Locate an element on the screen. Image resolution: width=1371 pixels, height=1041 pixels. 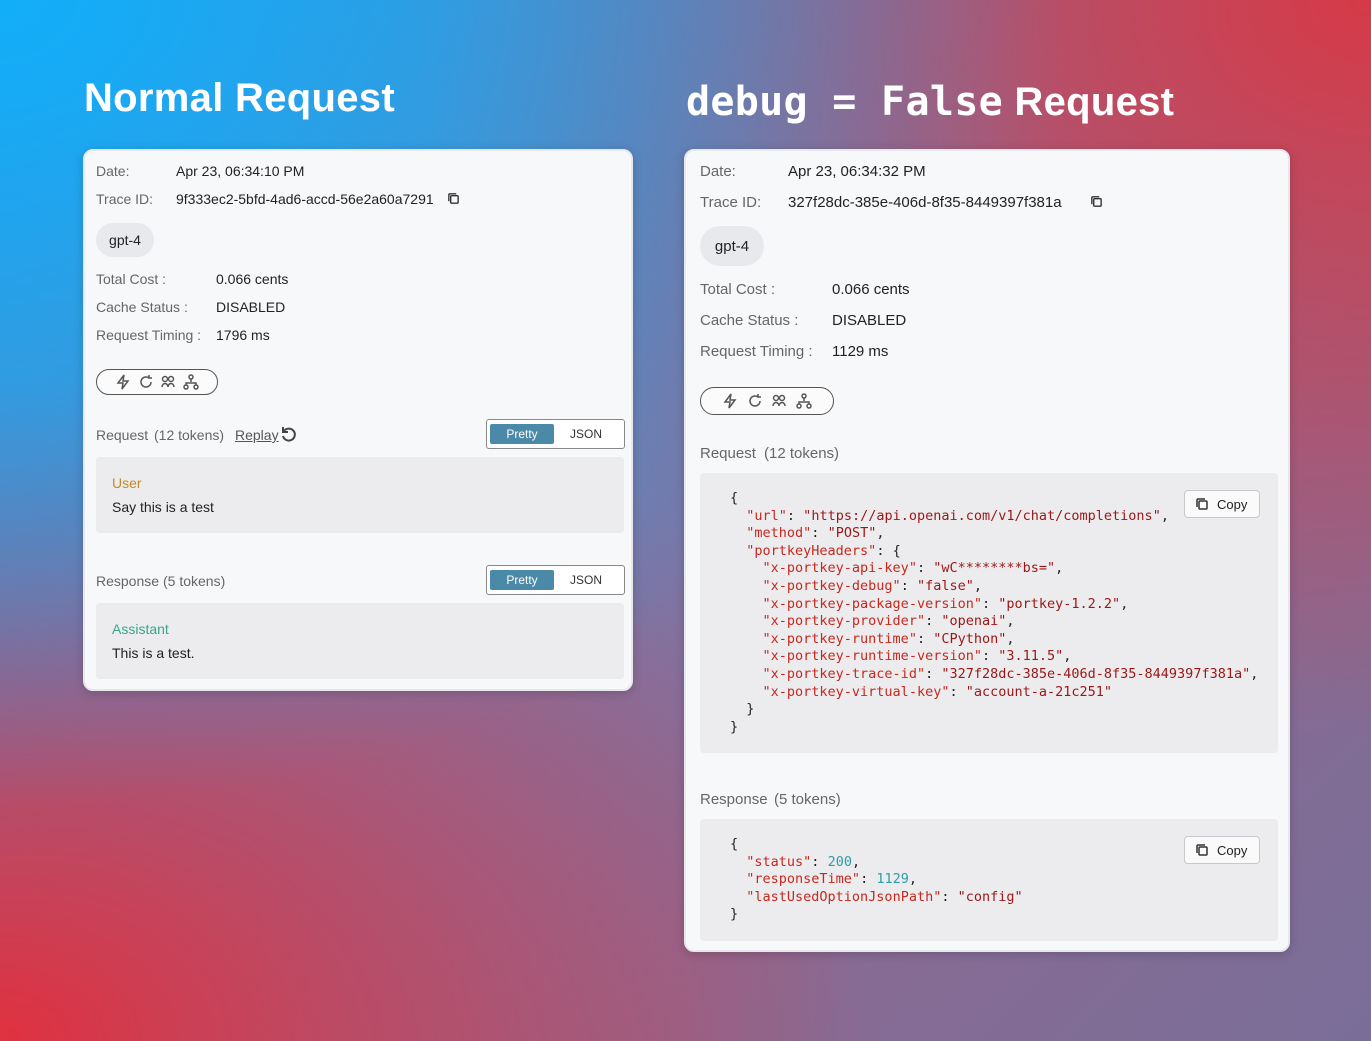
heading-suffix: Request is located at coordinates (1088, 102).